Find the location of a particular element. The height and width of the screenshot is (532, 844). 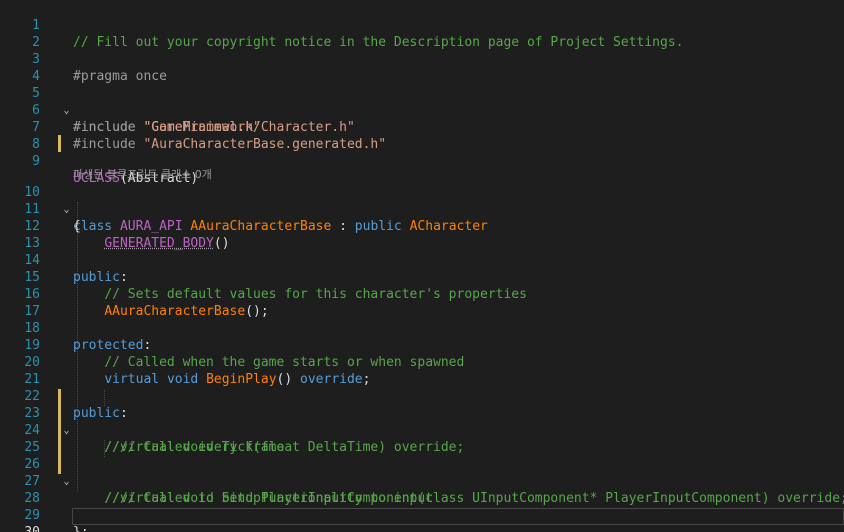

code-line: 2 is located at coordinates (422, 33).